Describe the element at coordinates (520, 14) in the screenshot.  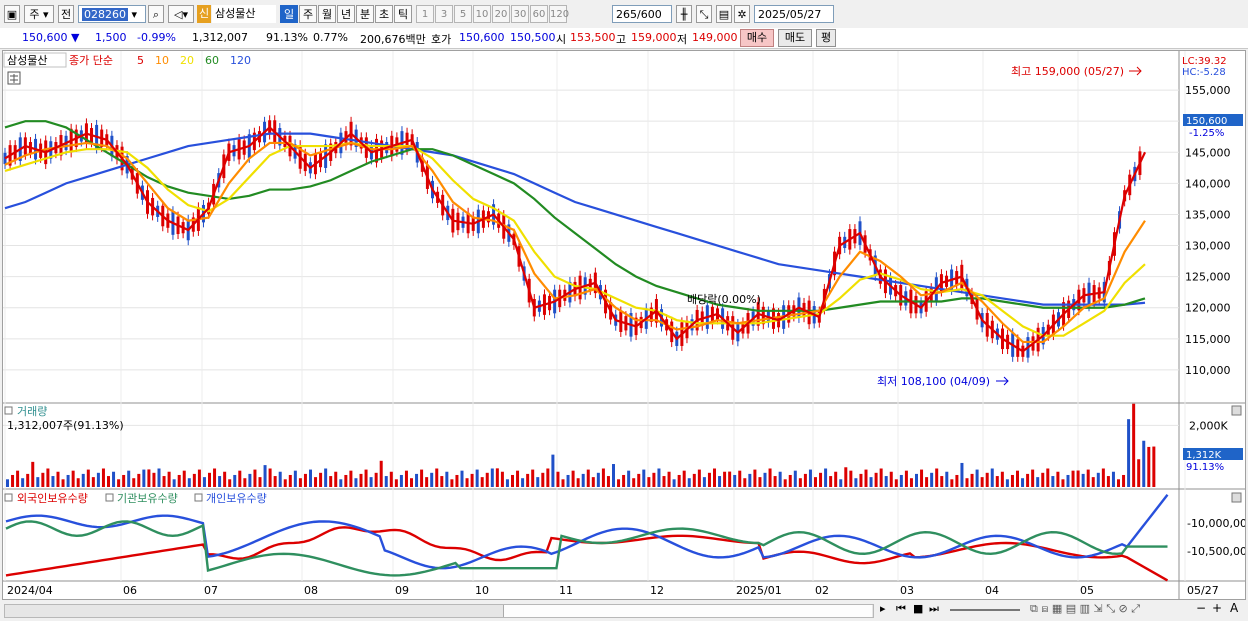
I see `minute-tab-30: 30` at that location.